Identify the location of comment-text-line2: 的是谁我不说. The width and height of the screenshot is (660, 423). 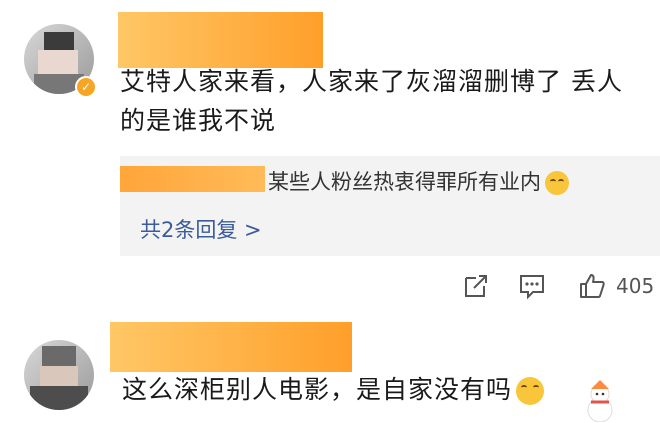
(198, 120).